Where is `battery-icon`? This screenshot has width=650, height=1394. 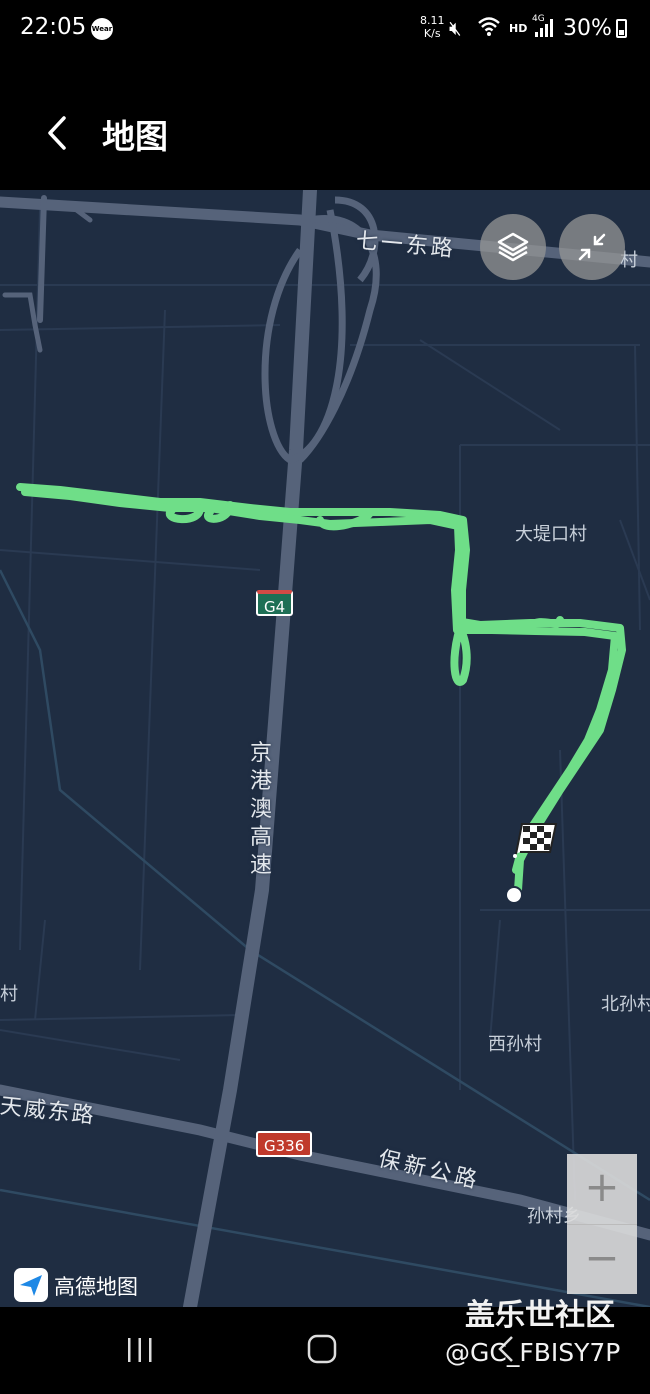 battery-icon is located at coordinates (621, 28).